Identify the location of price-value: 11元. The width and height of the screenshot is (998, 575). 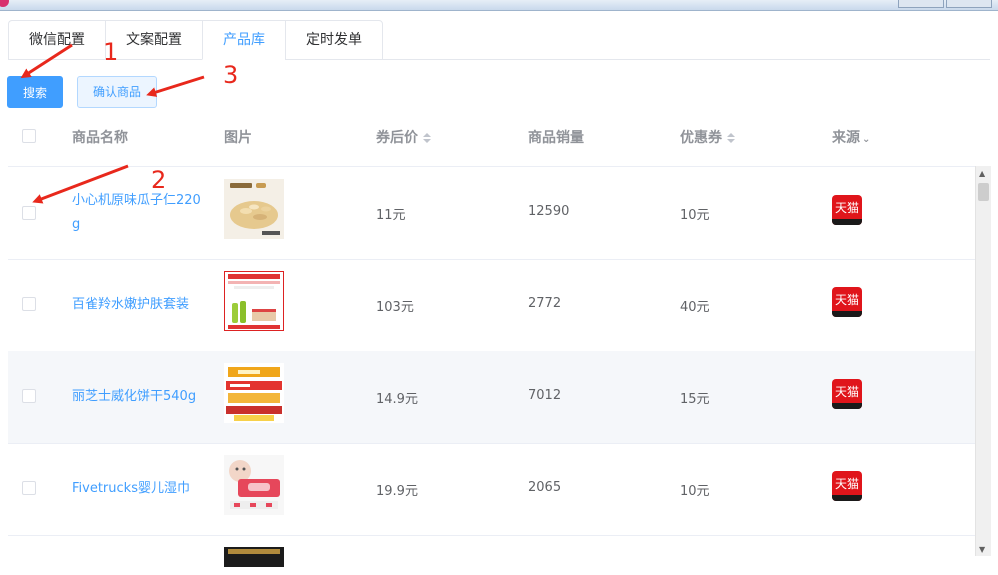
(391, 215).